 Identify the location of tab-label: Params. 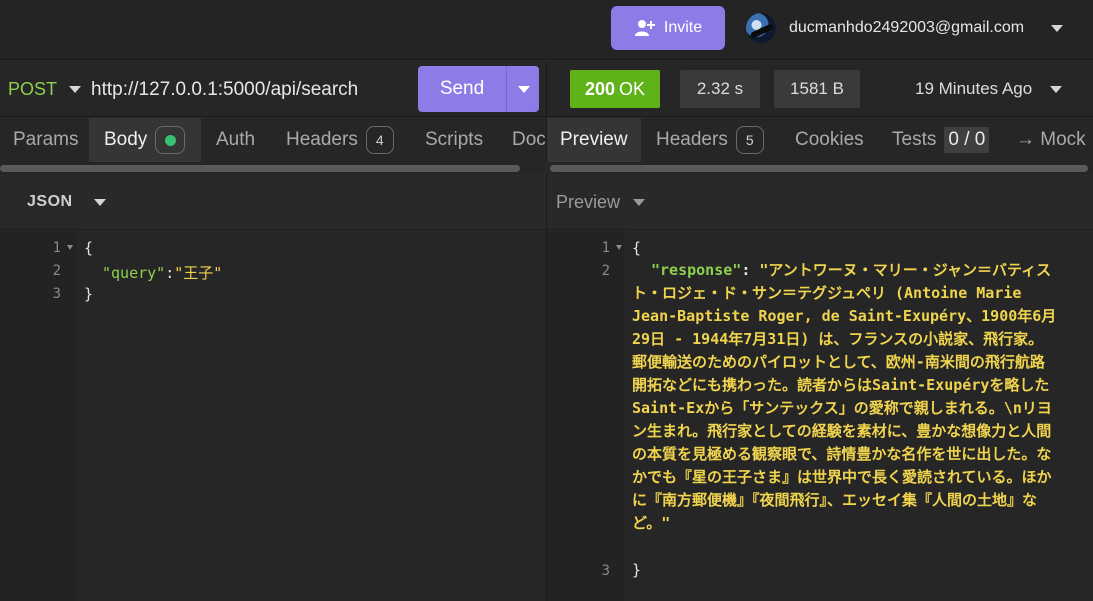
(46, 139).